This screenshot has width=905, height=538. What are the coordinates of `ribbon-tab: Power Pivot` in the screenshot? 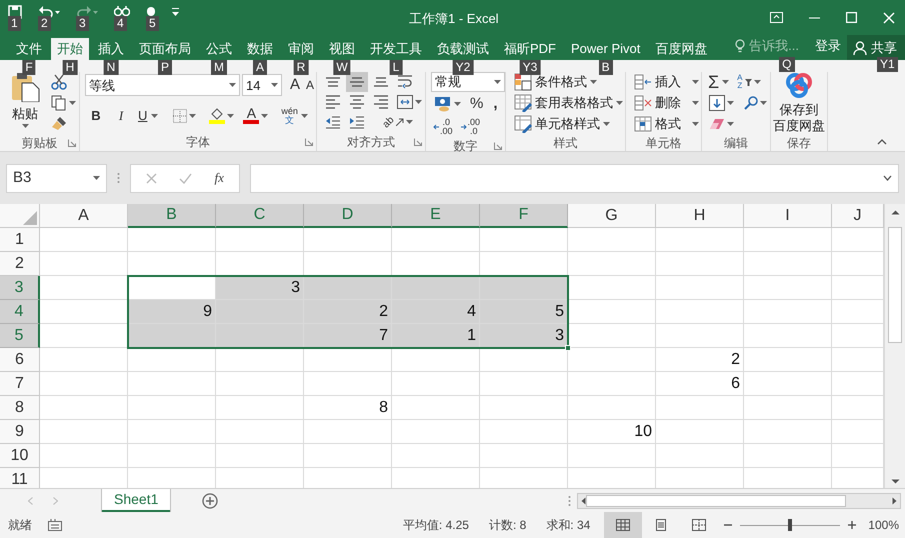 It's located at (605, 49).